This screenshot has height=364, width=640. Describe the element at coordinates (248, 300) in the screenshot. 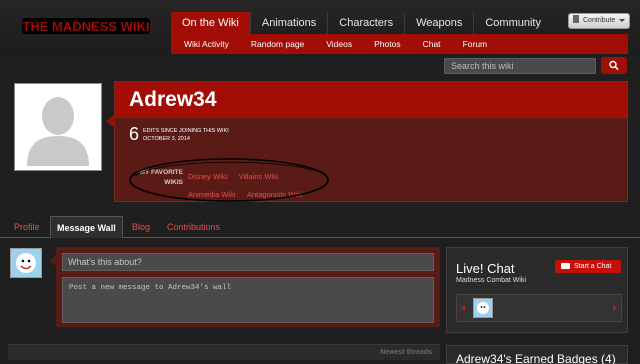

I see `message-body-input` at that location.